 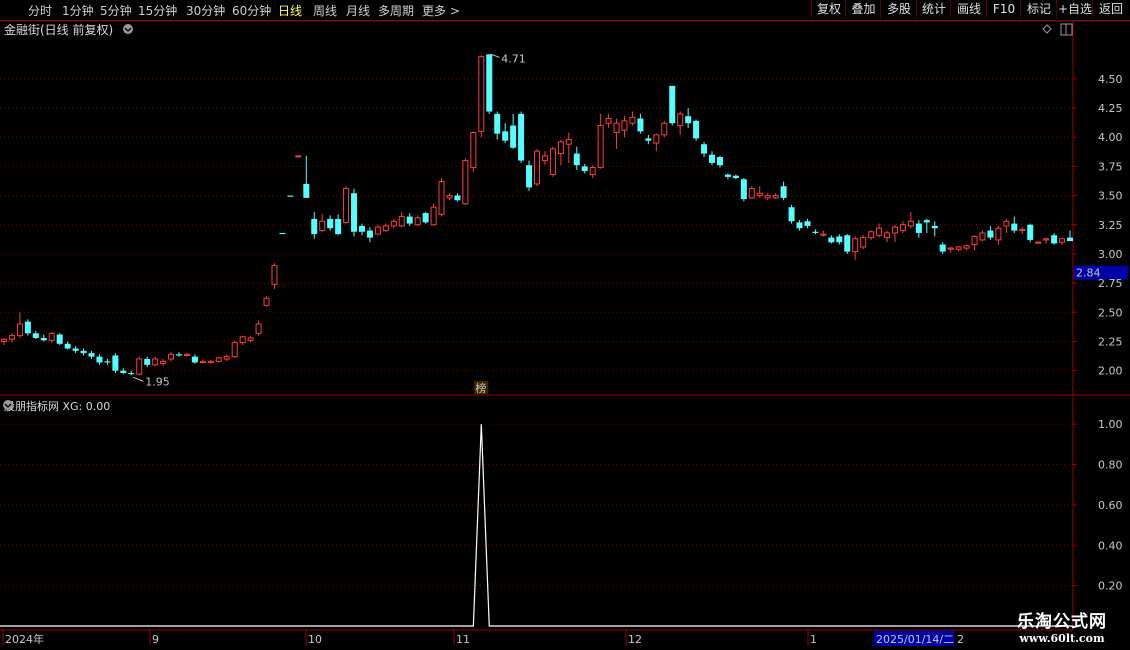 What do you see at coordinates (1110, 137) in the screenshot?
I see `main-tick-label-8: 4.00` at bounding box center [1110, 137].